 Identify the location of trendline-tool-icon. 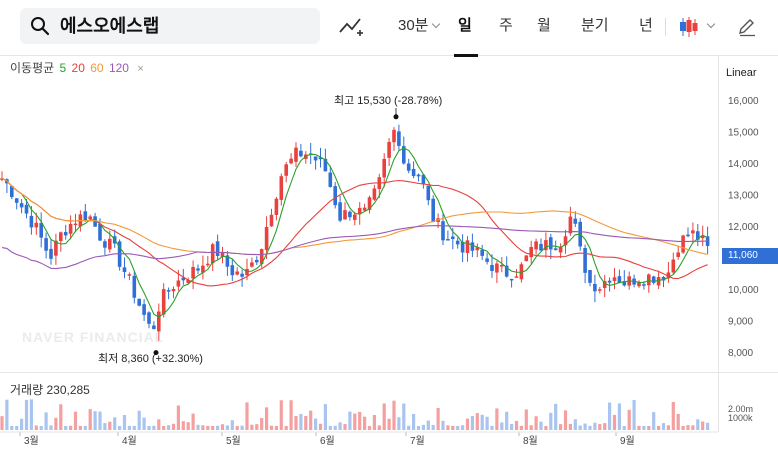
(351, 26).